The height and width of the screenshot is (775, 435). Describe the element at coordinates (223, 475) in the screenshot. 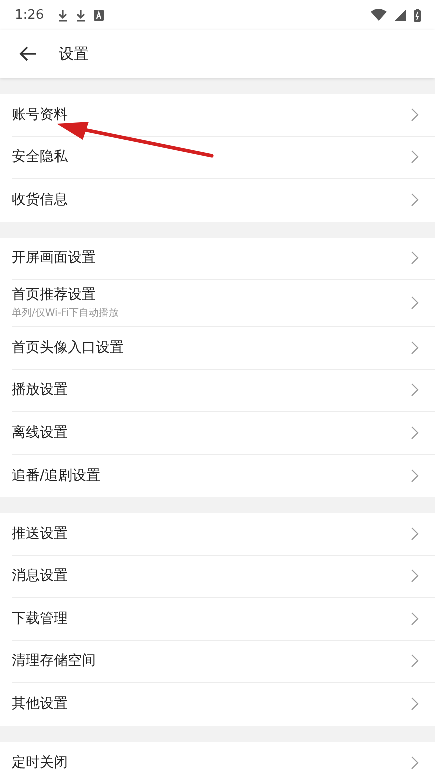

I see `settings-item: 追番/追剧设置` at that location.